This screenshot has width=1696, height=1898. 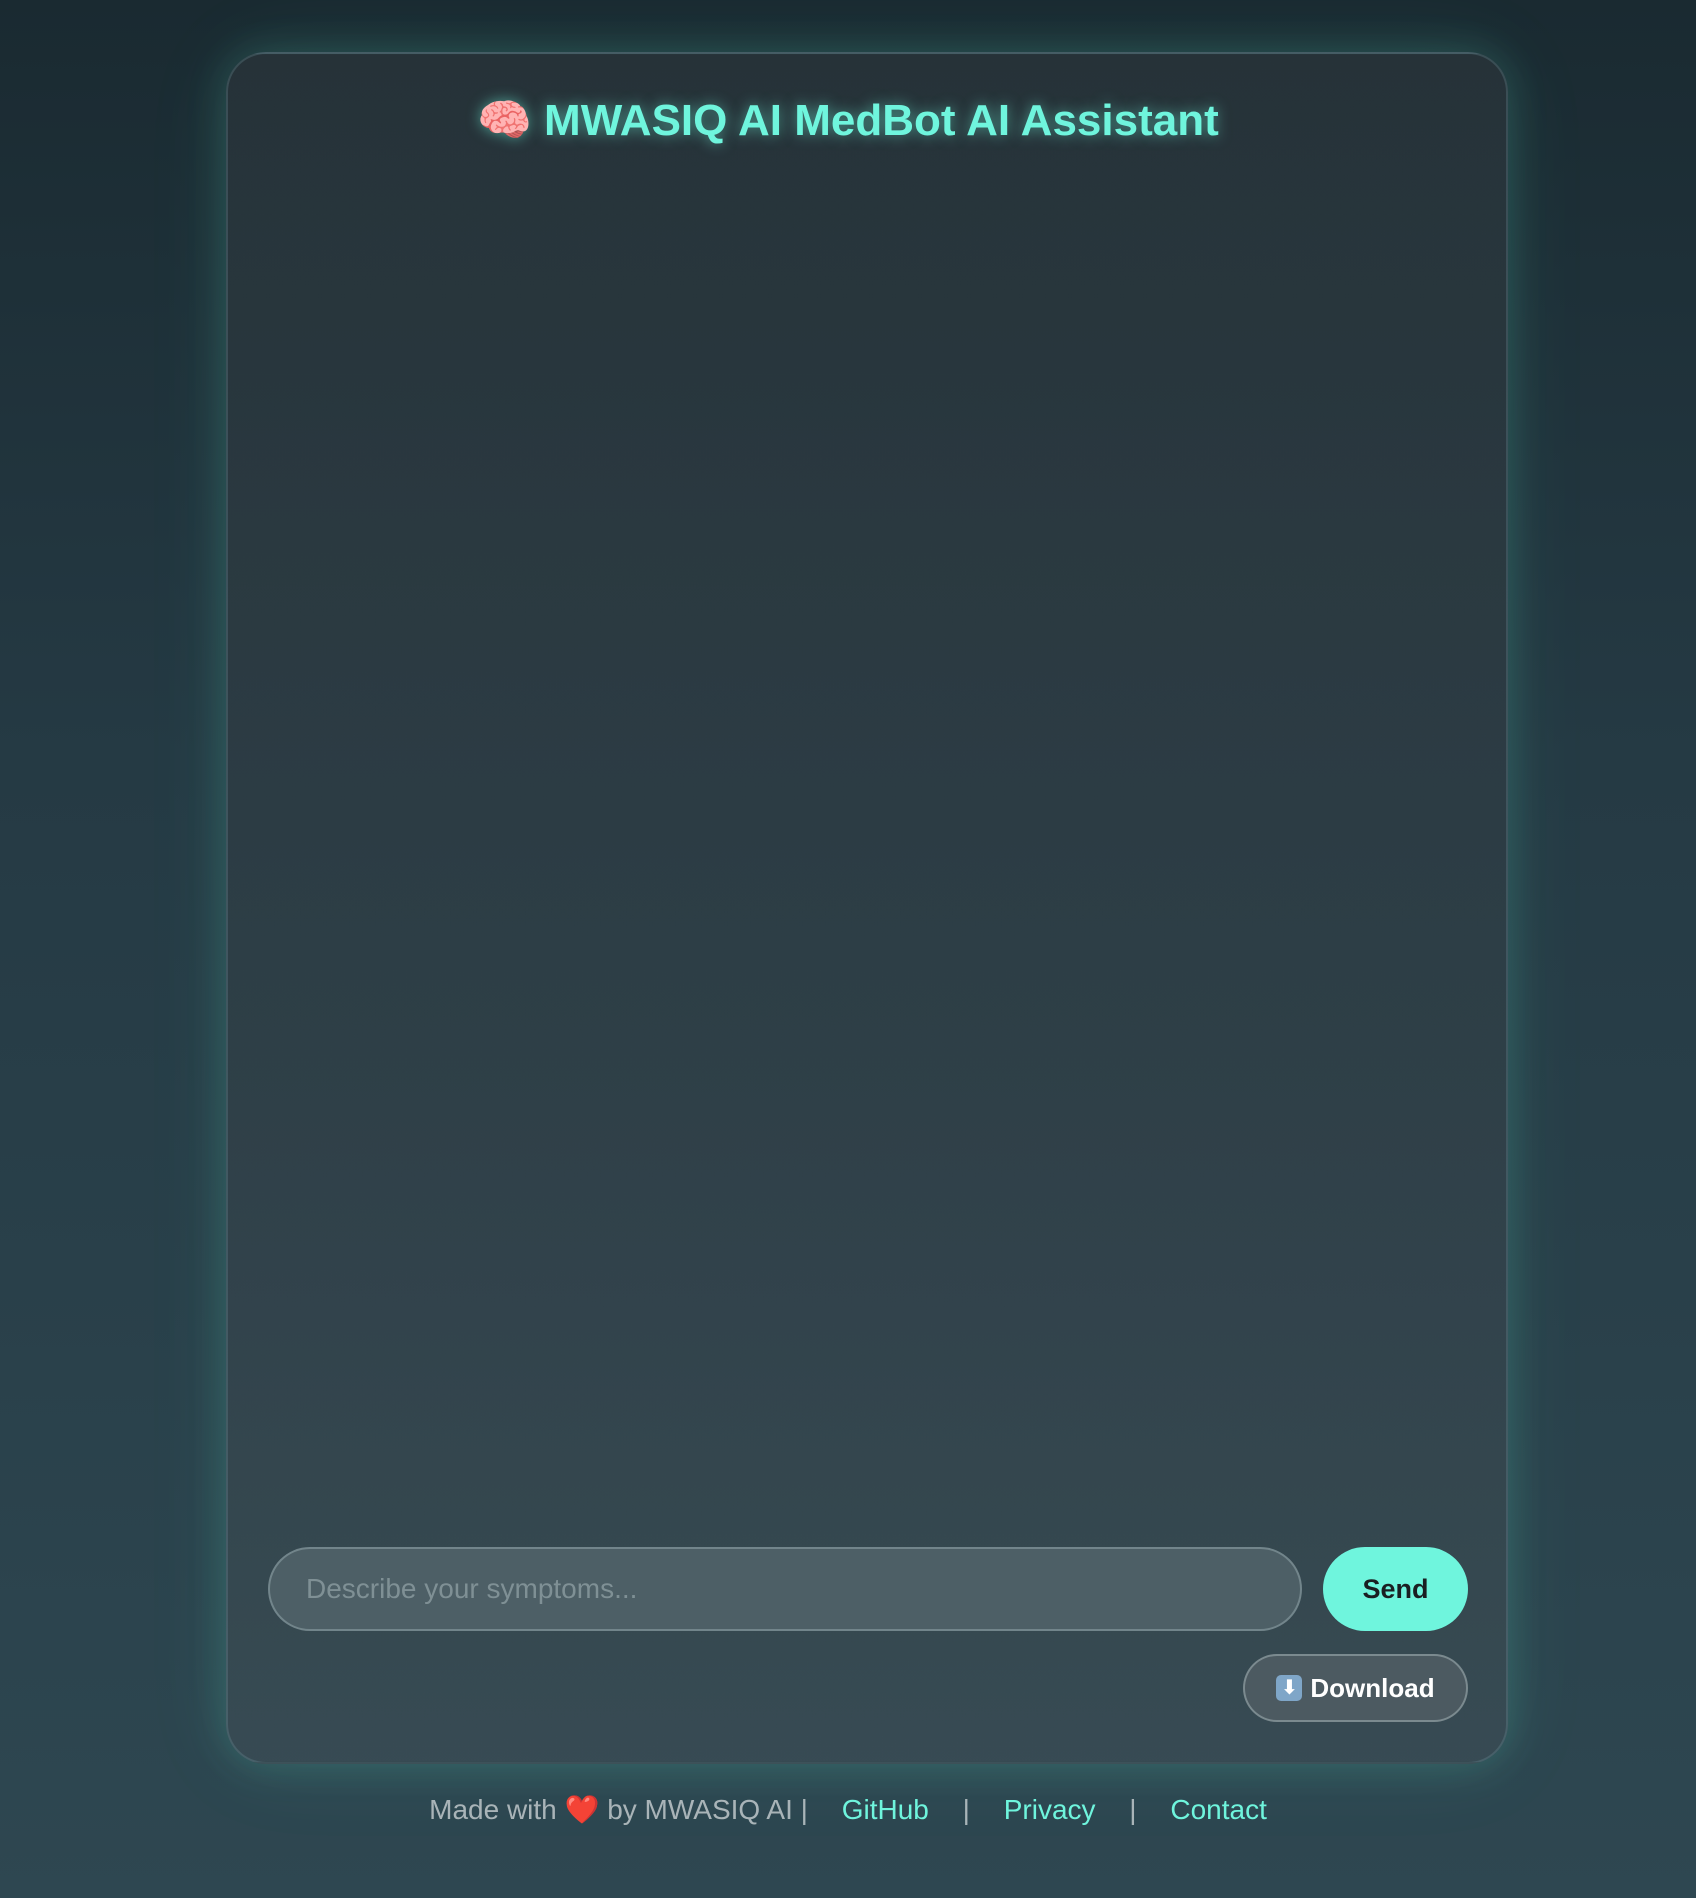 What do you see at coordinates (582, 1809) in the screenshot?
I see `heart-icon: ❤️` at bounding box center [582, 1809].